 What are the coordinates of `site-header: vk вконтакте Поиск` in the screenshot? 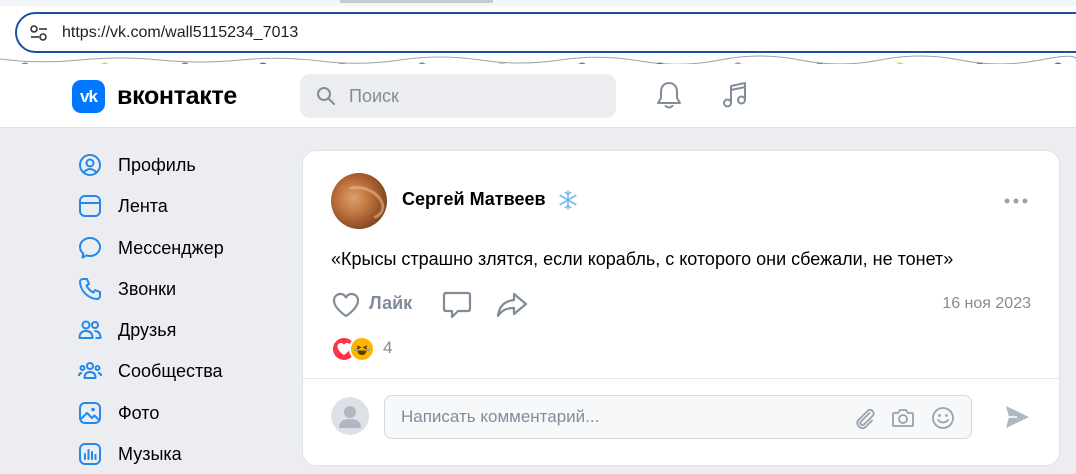 It's located at (538, 96).